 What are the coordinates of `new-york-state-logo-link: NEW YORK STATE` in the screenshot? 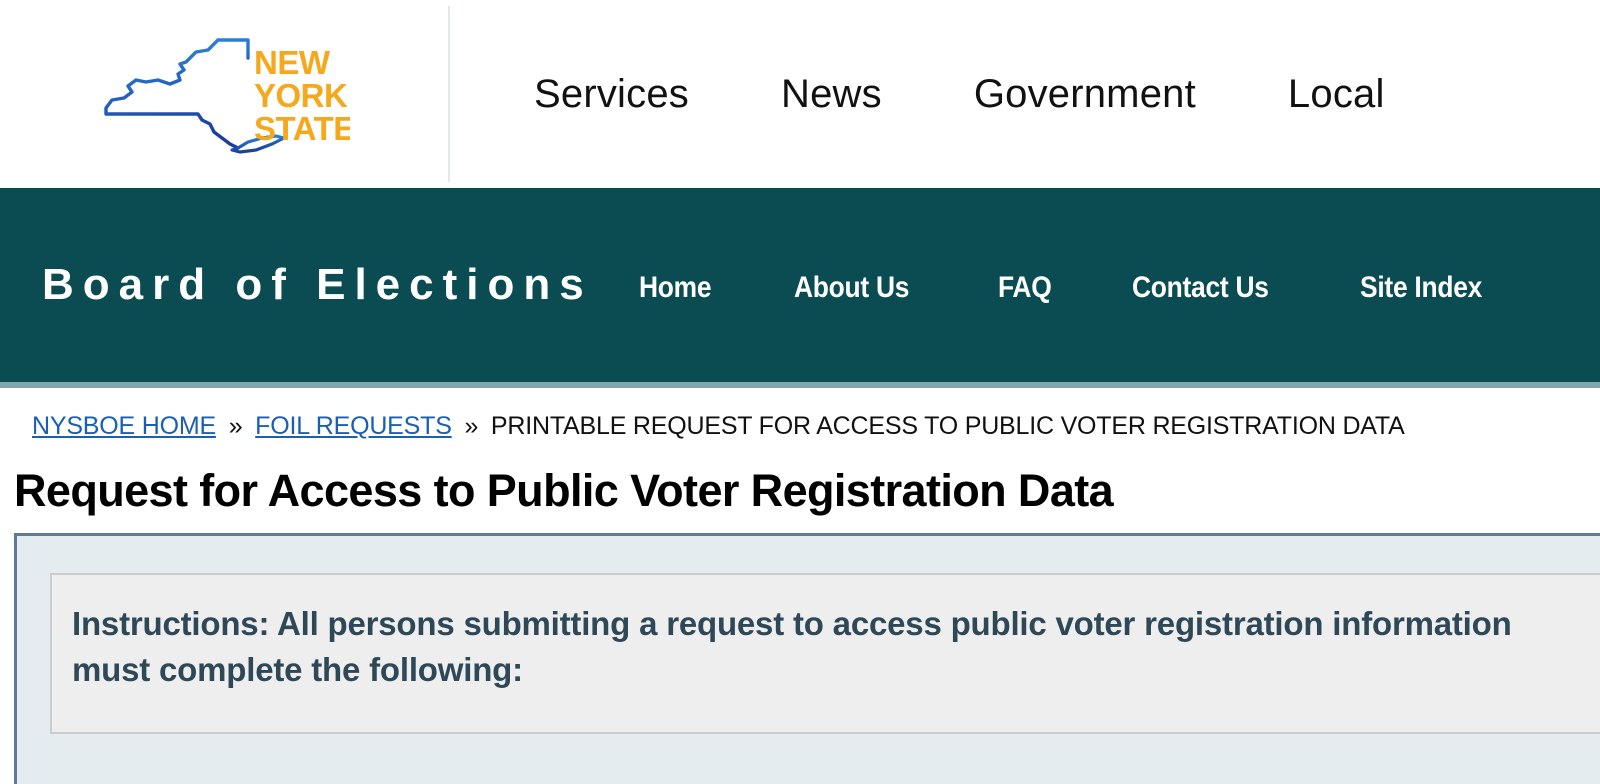 It's located at (224, 94).